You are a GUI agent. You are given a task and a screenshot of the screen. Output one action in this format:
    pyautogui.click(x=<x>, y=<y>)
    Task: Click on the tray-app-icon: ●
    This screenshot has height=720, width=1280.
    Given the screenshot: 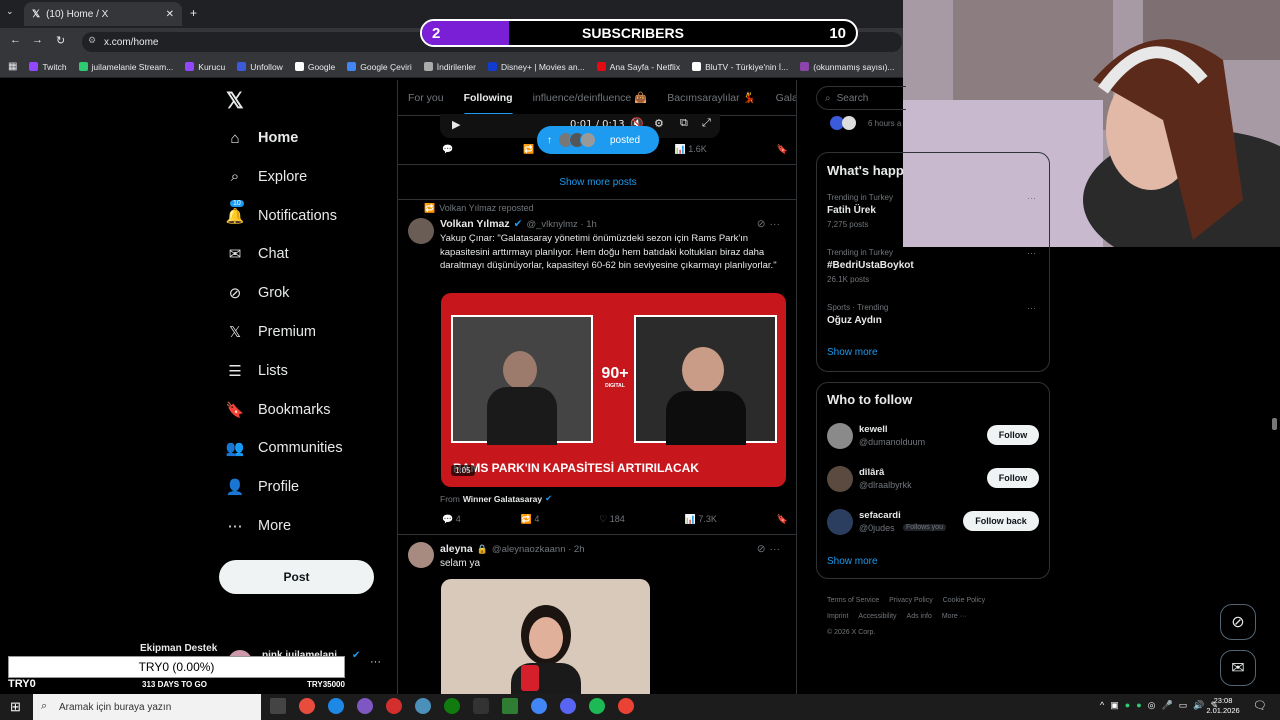 What is the action you would take?
    pyautogui.click(x=1127, y=705)
    